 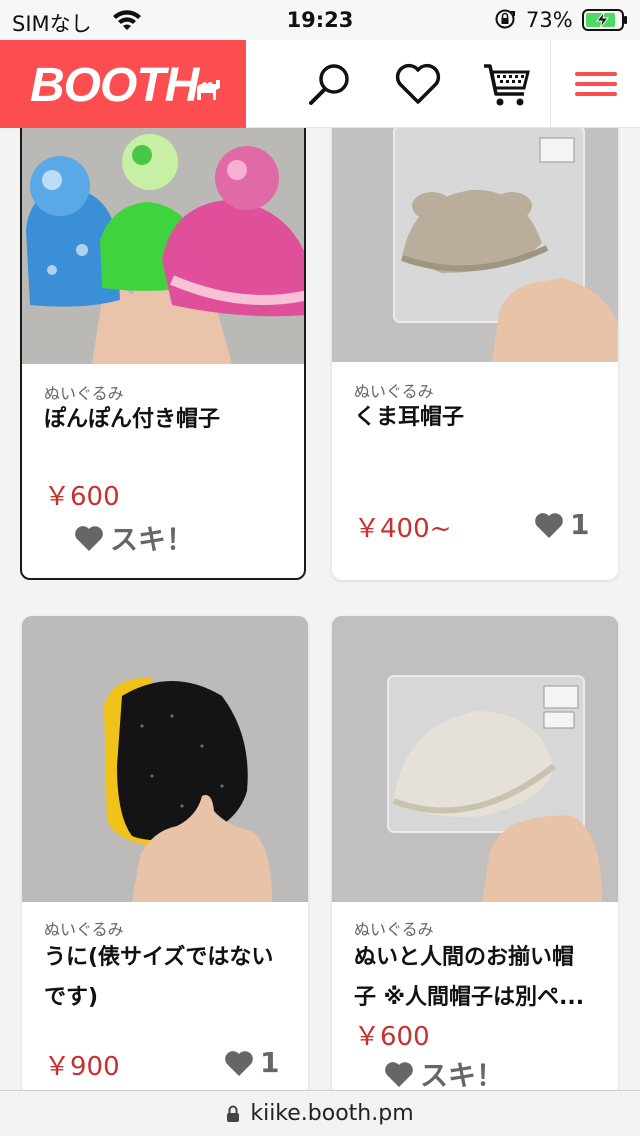 What do you see at coordinates (320, 20) in the screenshot?
I see `status-bar: SIMなし 19:23 73%` at bounding box center [320, 20].